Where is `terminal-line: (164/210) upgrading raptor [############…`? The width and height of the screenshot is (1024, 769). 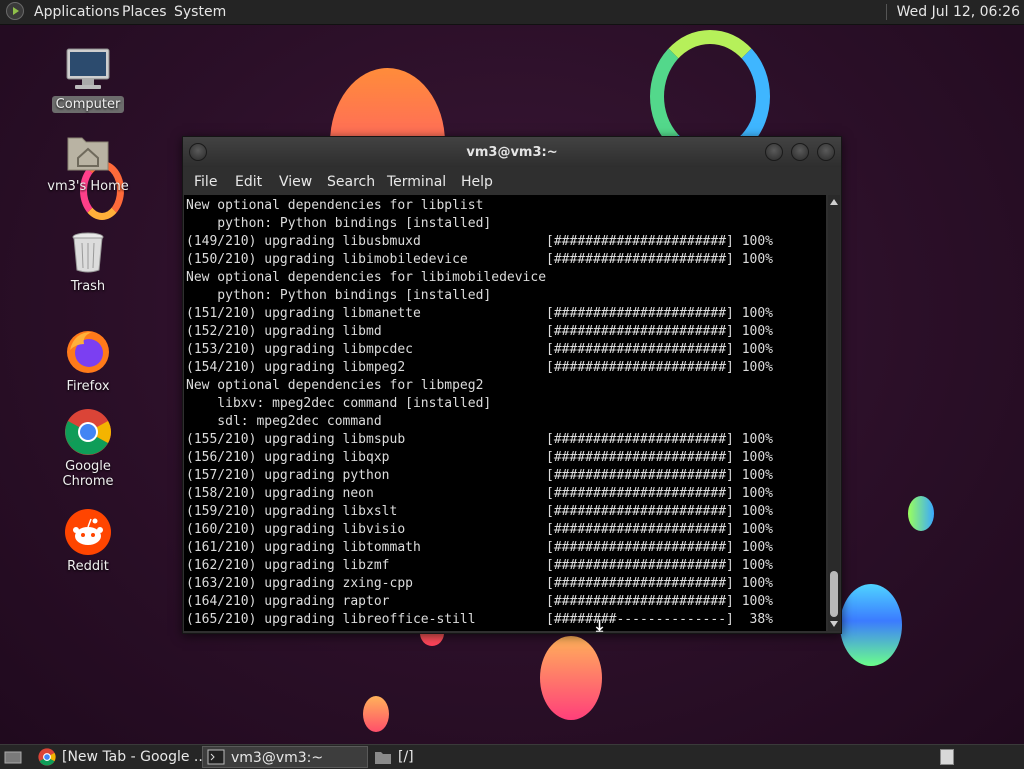
terminal-line: (164/210) upgrading raptor [############… is located at coordinates (479, 601).